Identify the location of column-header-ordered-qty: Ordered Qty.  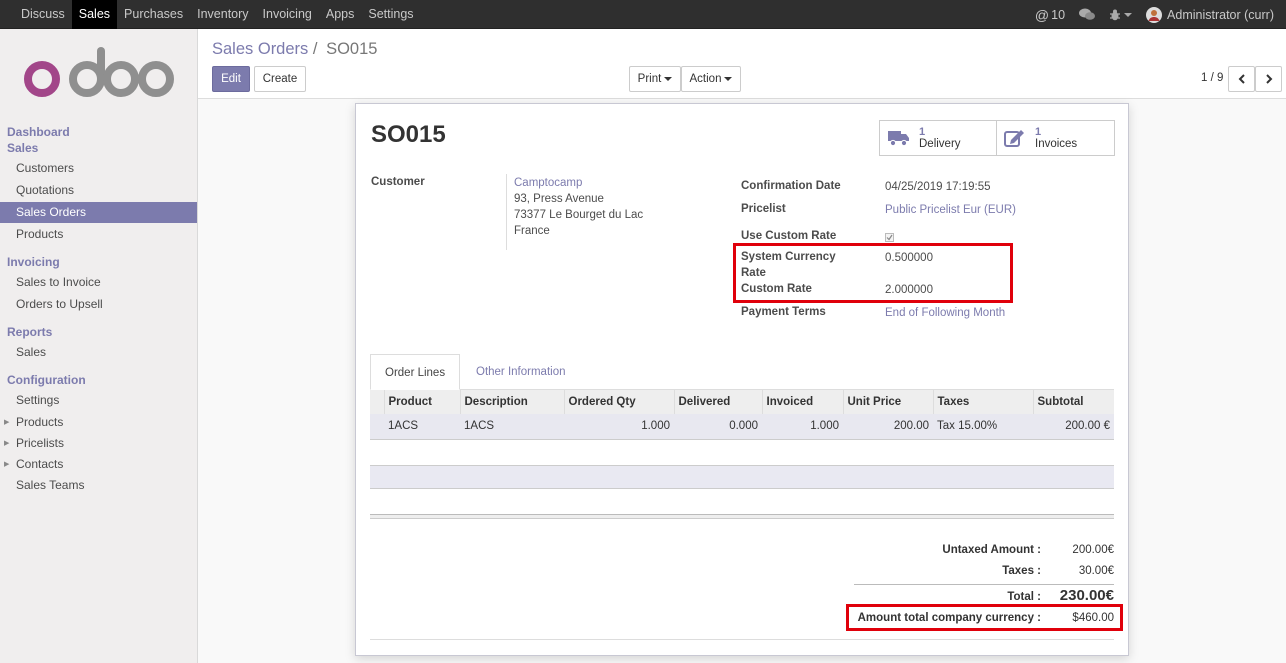
(618, 402).